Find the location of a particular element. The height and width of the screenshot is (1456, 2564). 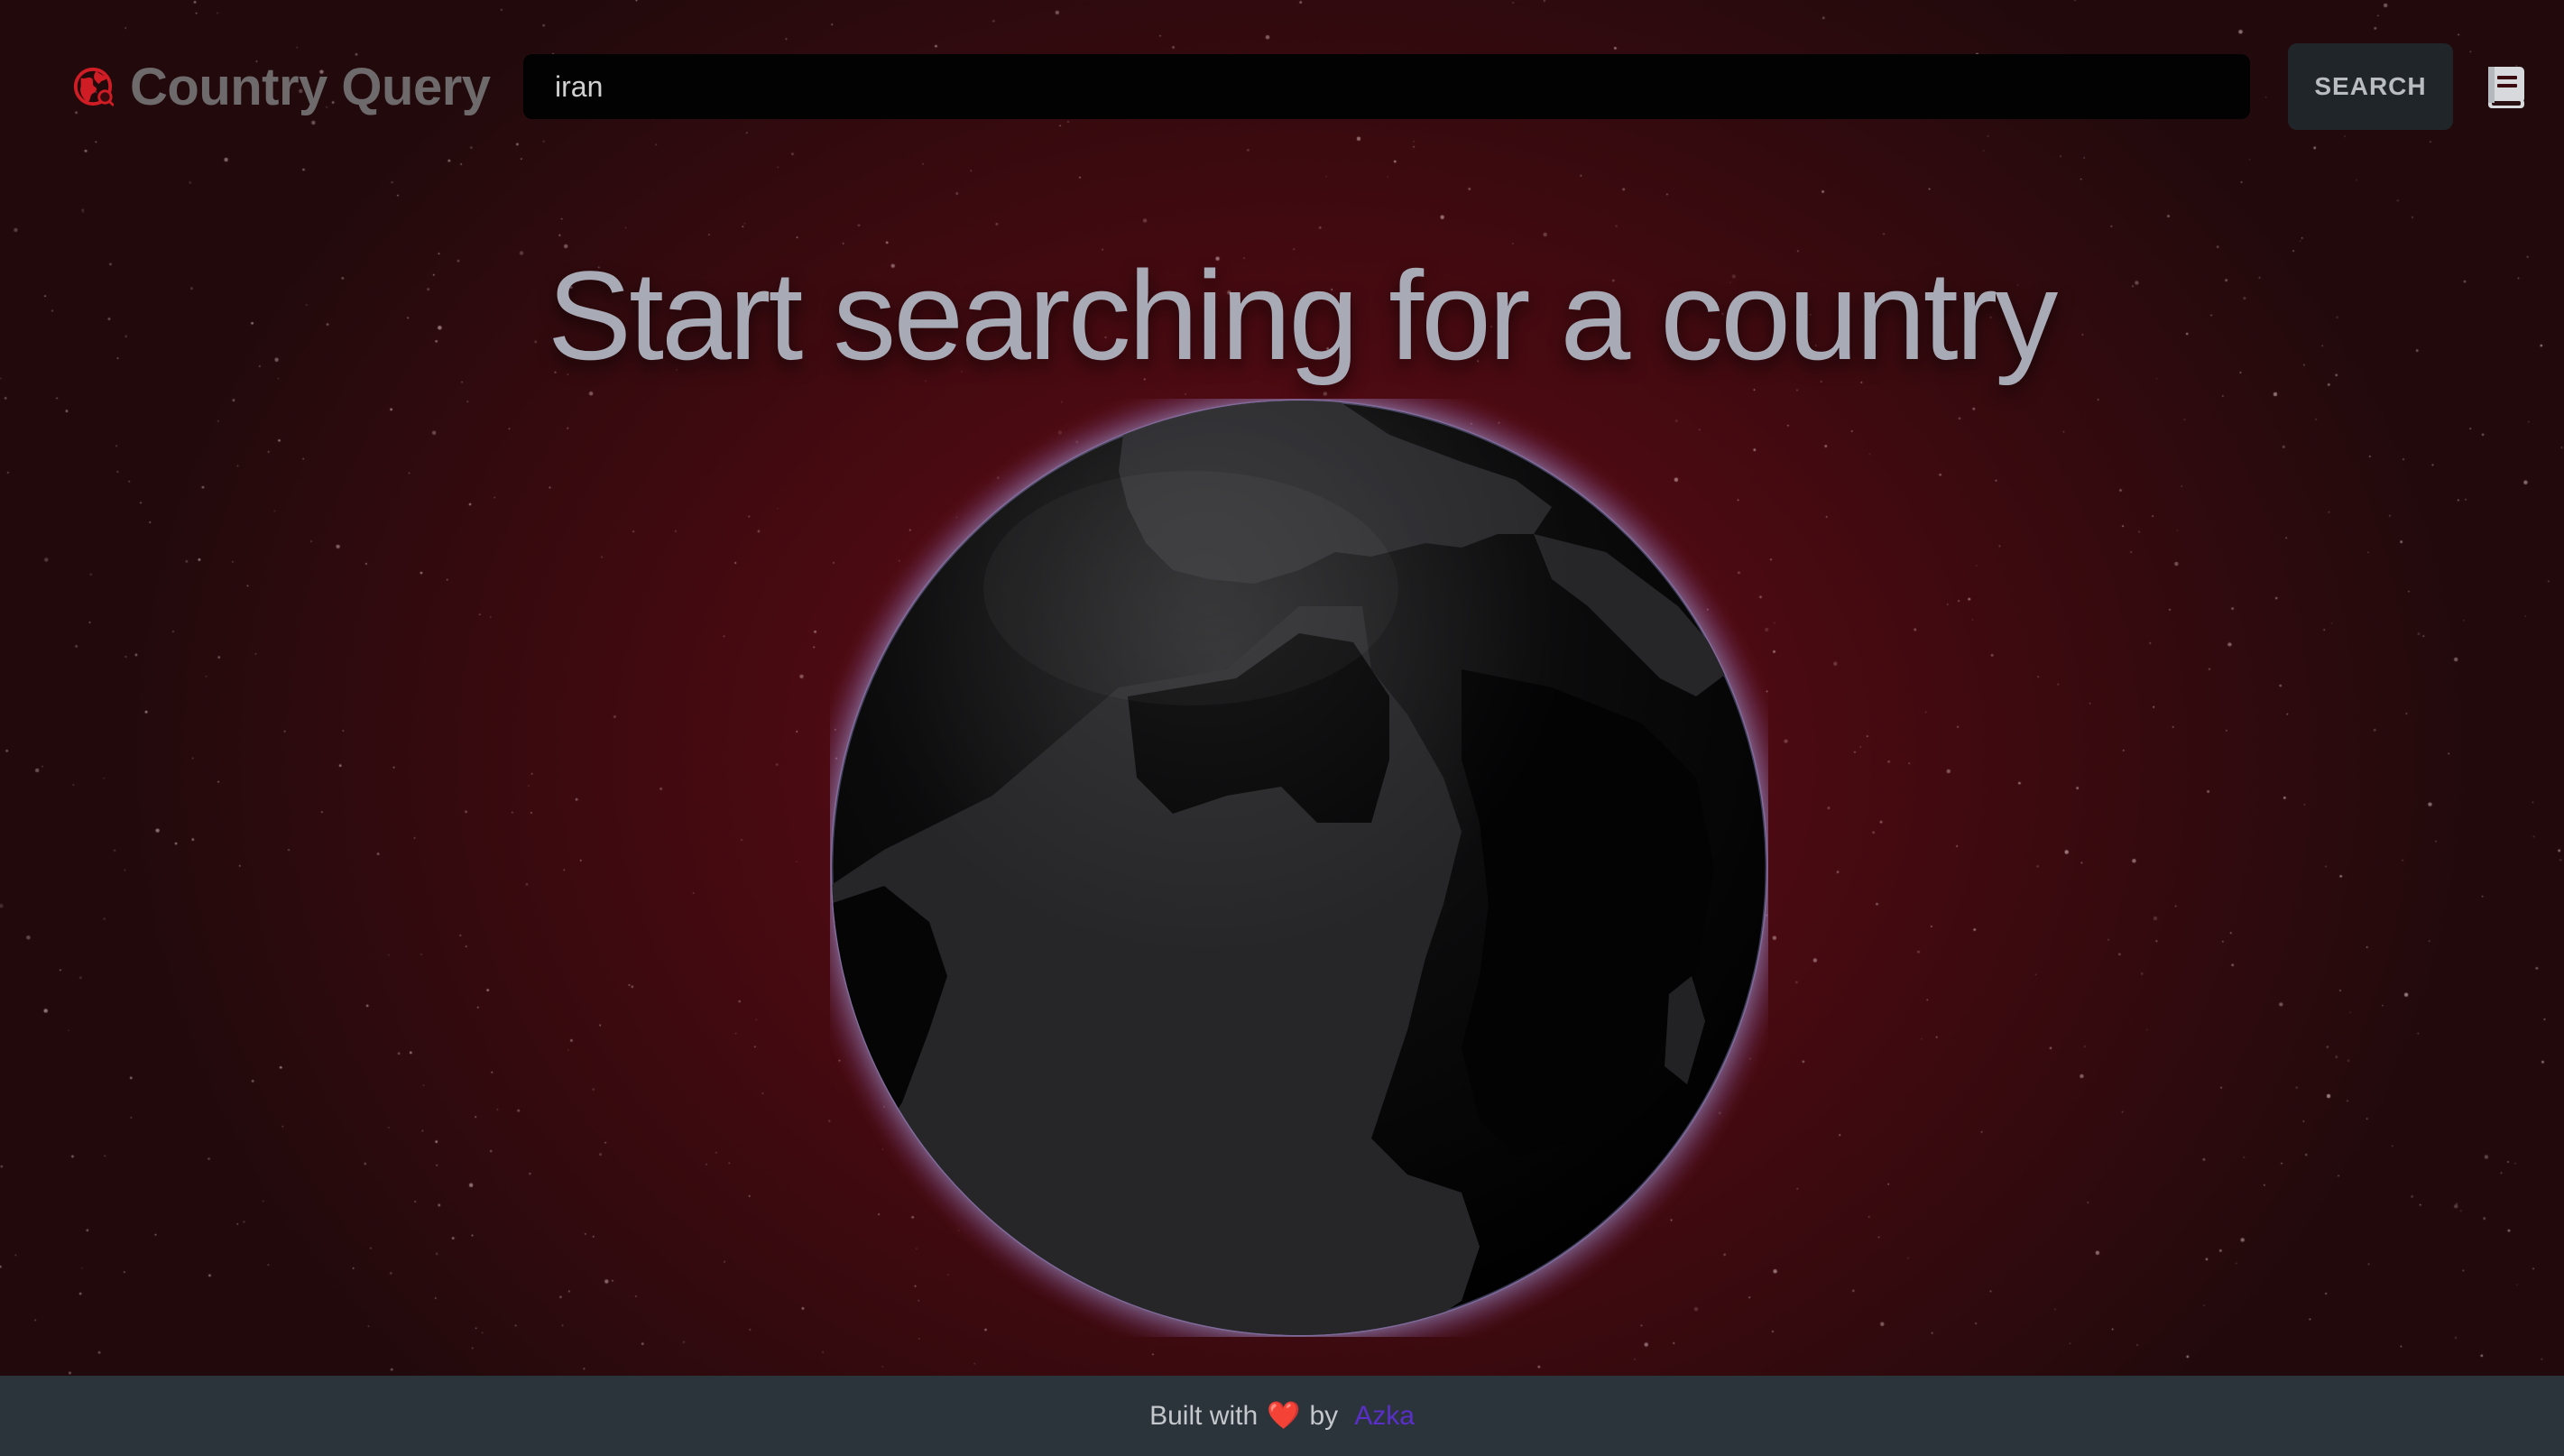

footer-by: by is located at coordinates (1324, 1415).